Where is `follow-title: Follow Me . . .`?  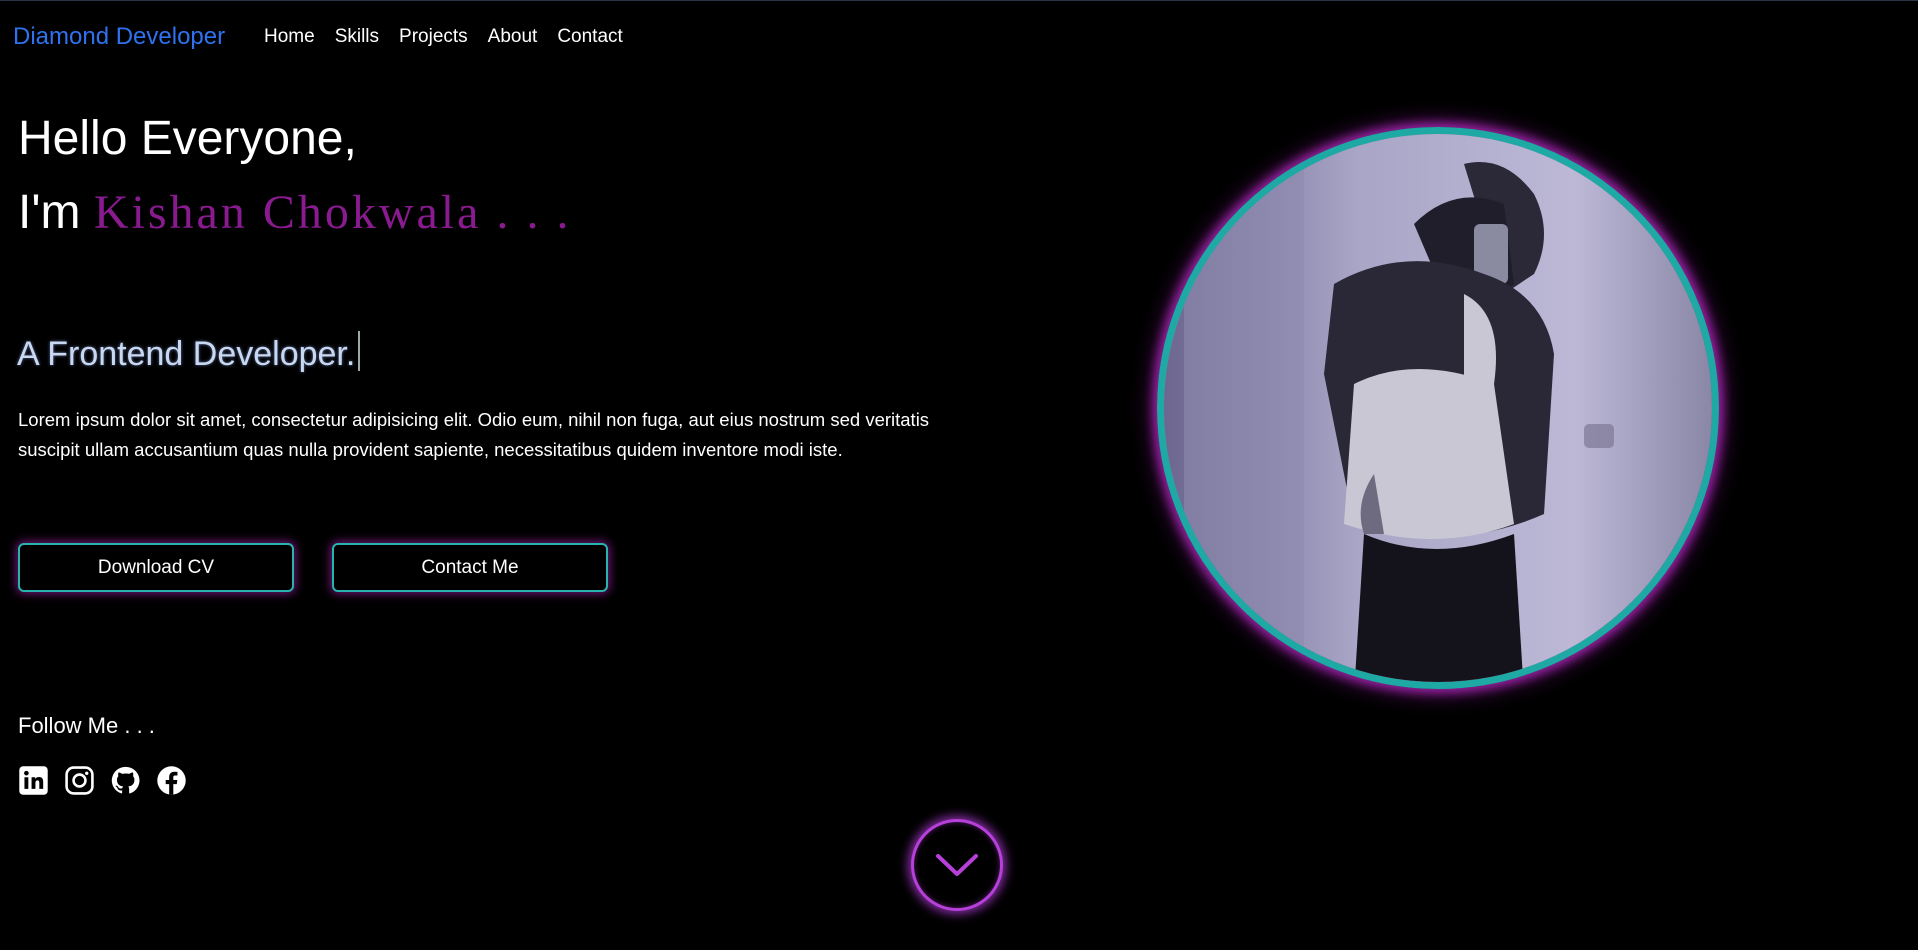 follow-title: Follow Me . . . is located at coordinates (86, 725).